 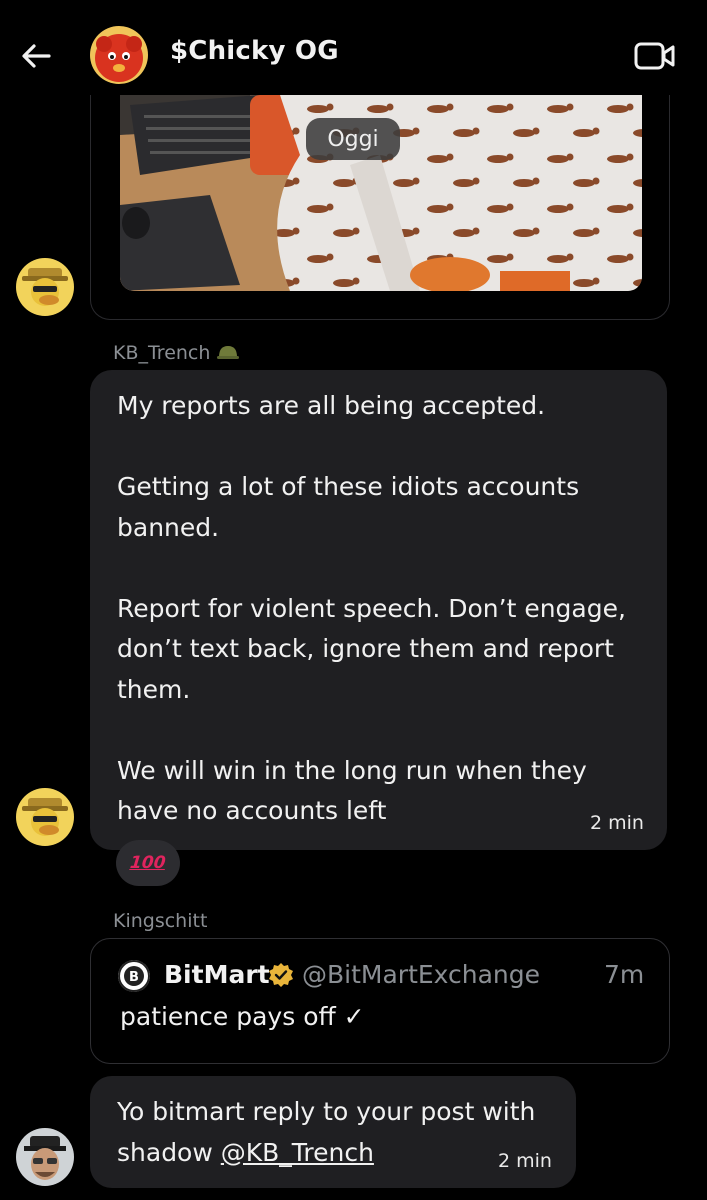 I want to click on quoted-post-card, so click(x=380, y=1001).